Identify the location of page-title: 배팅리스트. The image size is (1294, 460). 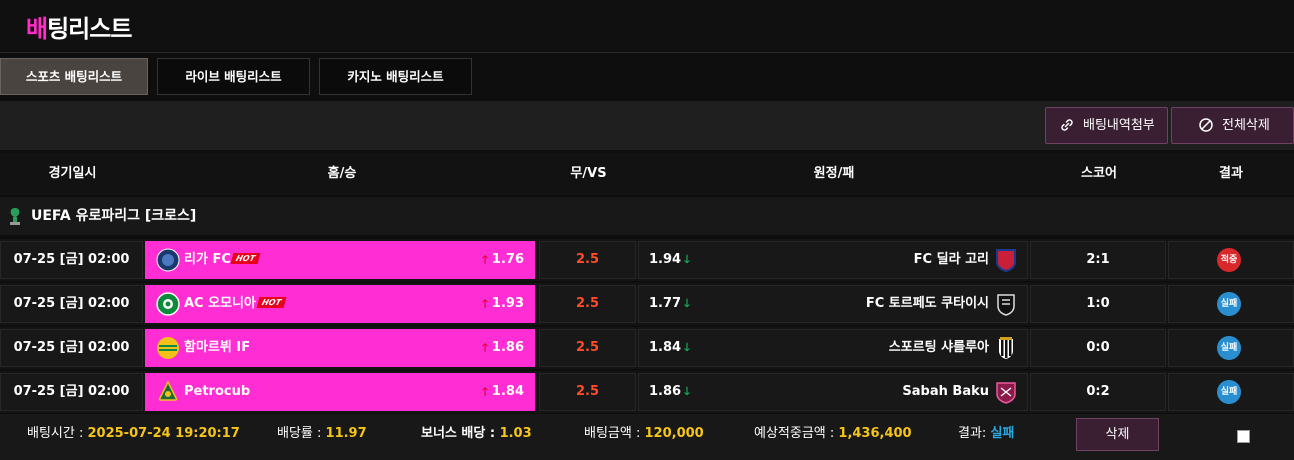
(79, 29).